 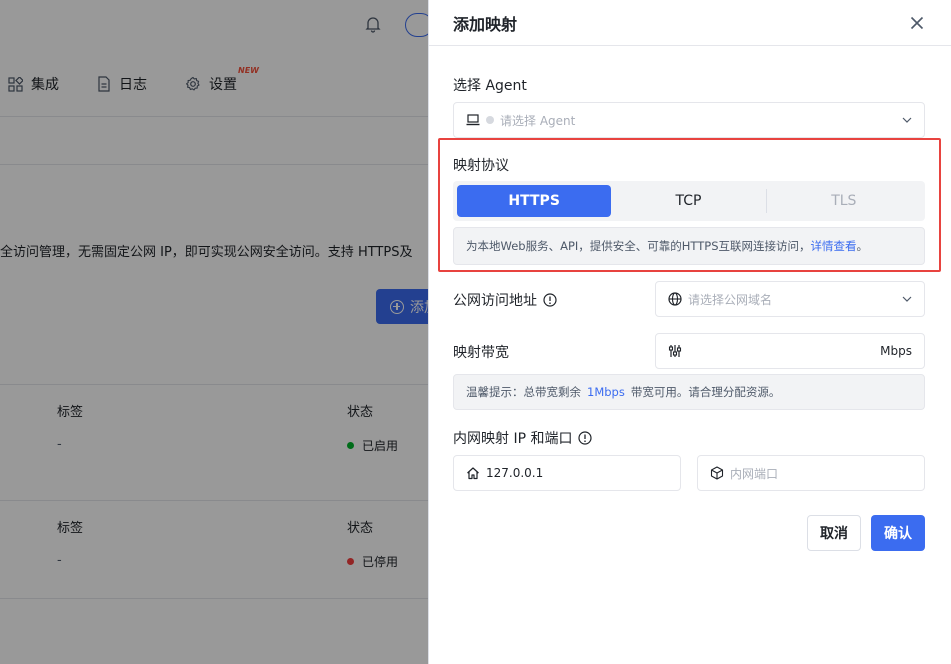 What do you see at coordinates (473, 120) in the screenshot?
I see `laptop-icon` at bounding box center [473, 120].